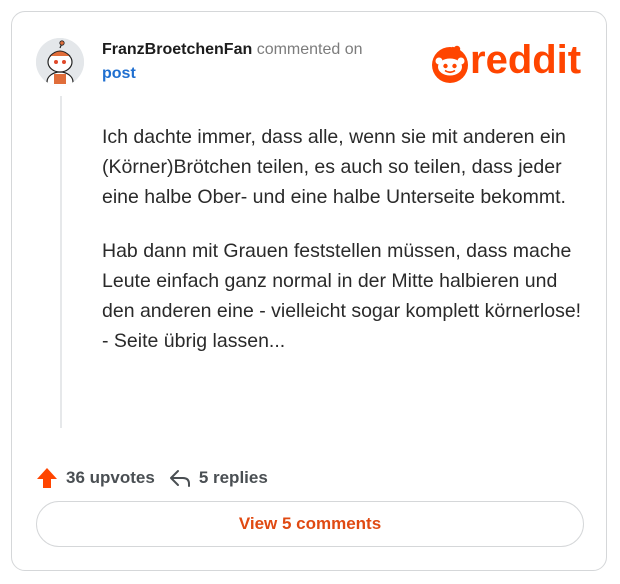  Describe the element at coordinates (179, 478) in the screenshot. I see `reply-arrow-icon` at that location.